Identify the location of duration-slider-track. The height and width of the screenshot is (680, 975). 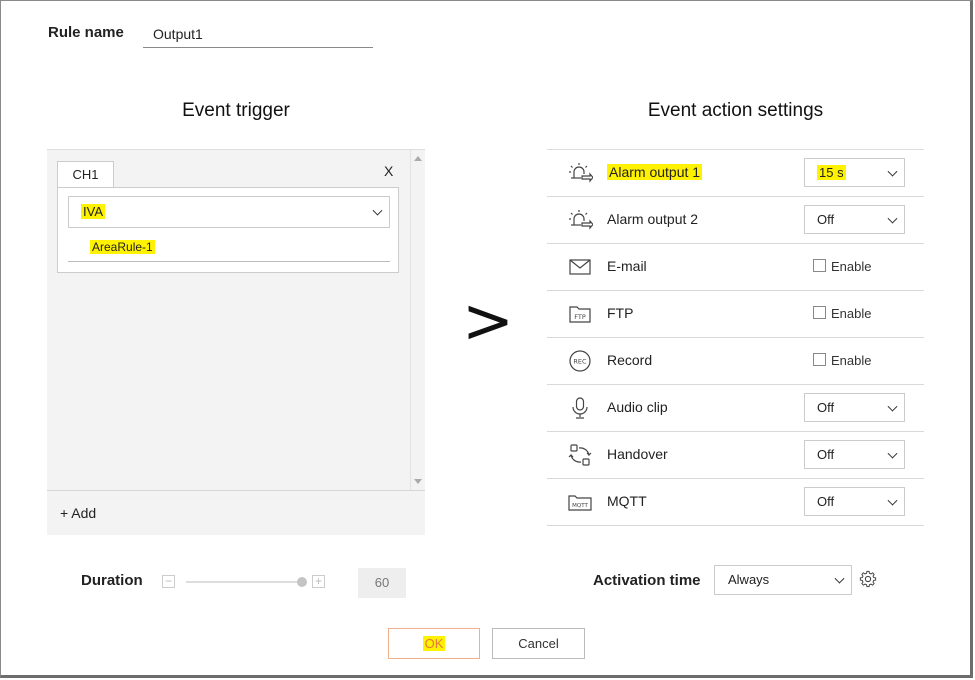
(245, 582).